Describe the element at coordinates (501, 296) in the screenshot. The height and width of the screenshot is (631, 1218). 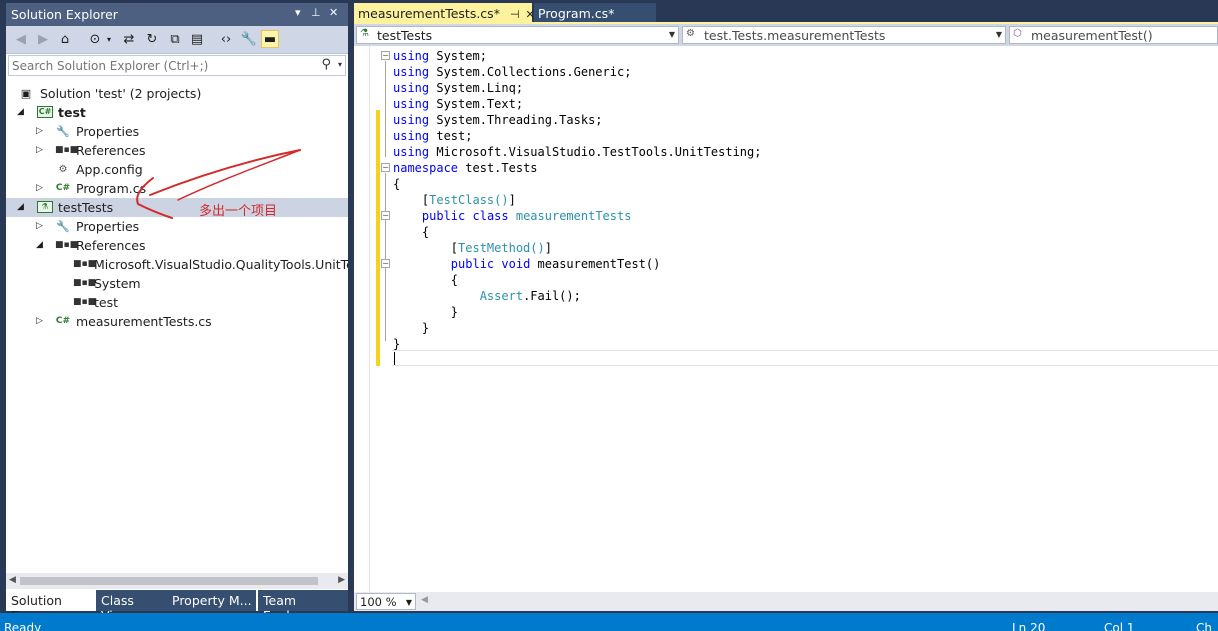
I see `code-text: Assert` at that location.